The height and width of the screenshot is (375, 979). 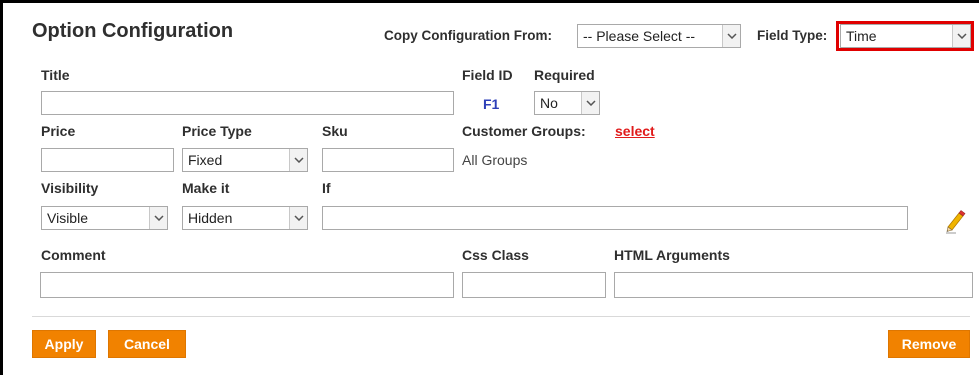 I want to click on remove-button: Remove, so click(x=929, y=344).